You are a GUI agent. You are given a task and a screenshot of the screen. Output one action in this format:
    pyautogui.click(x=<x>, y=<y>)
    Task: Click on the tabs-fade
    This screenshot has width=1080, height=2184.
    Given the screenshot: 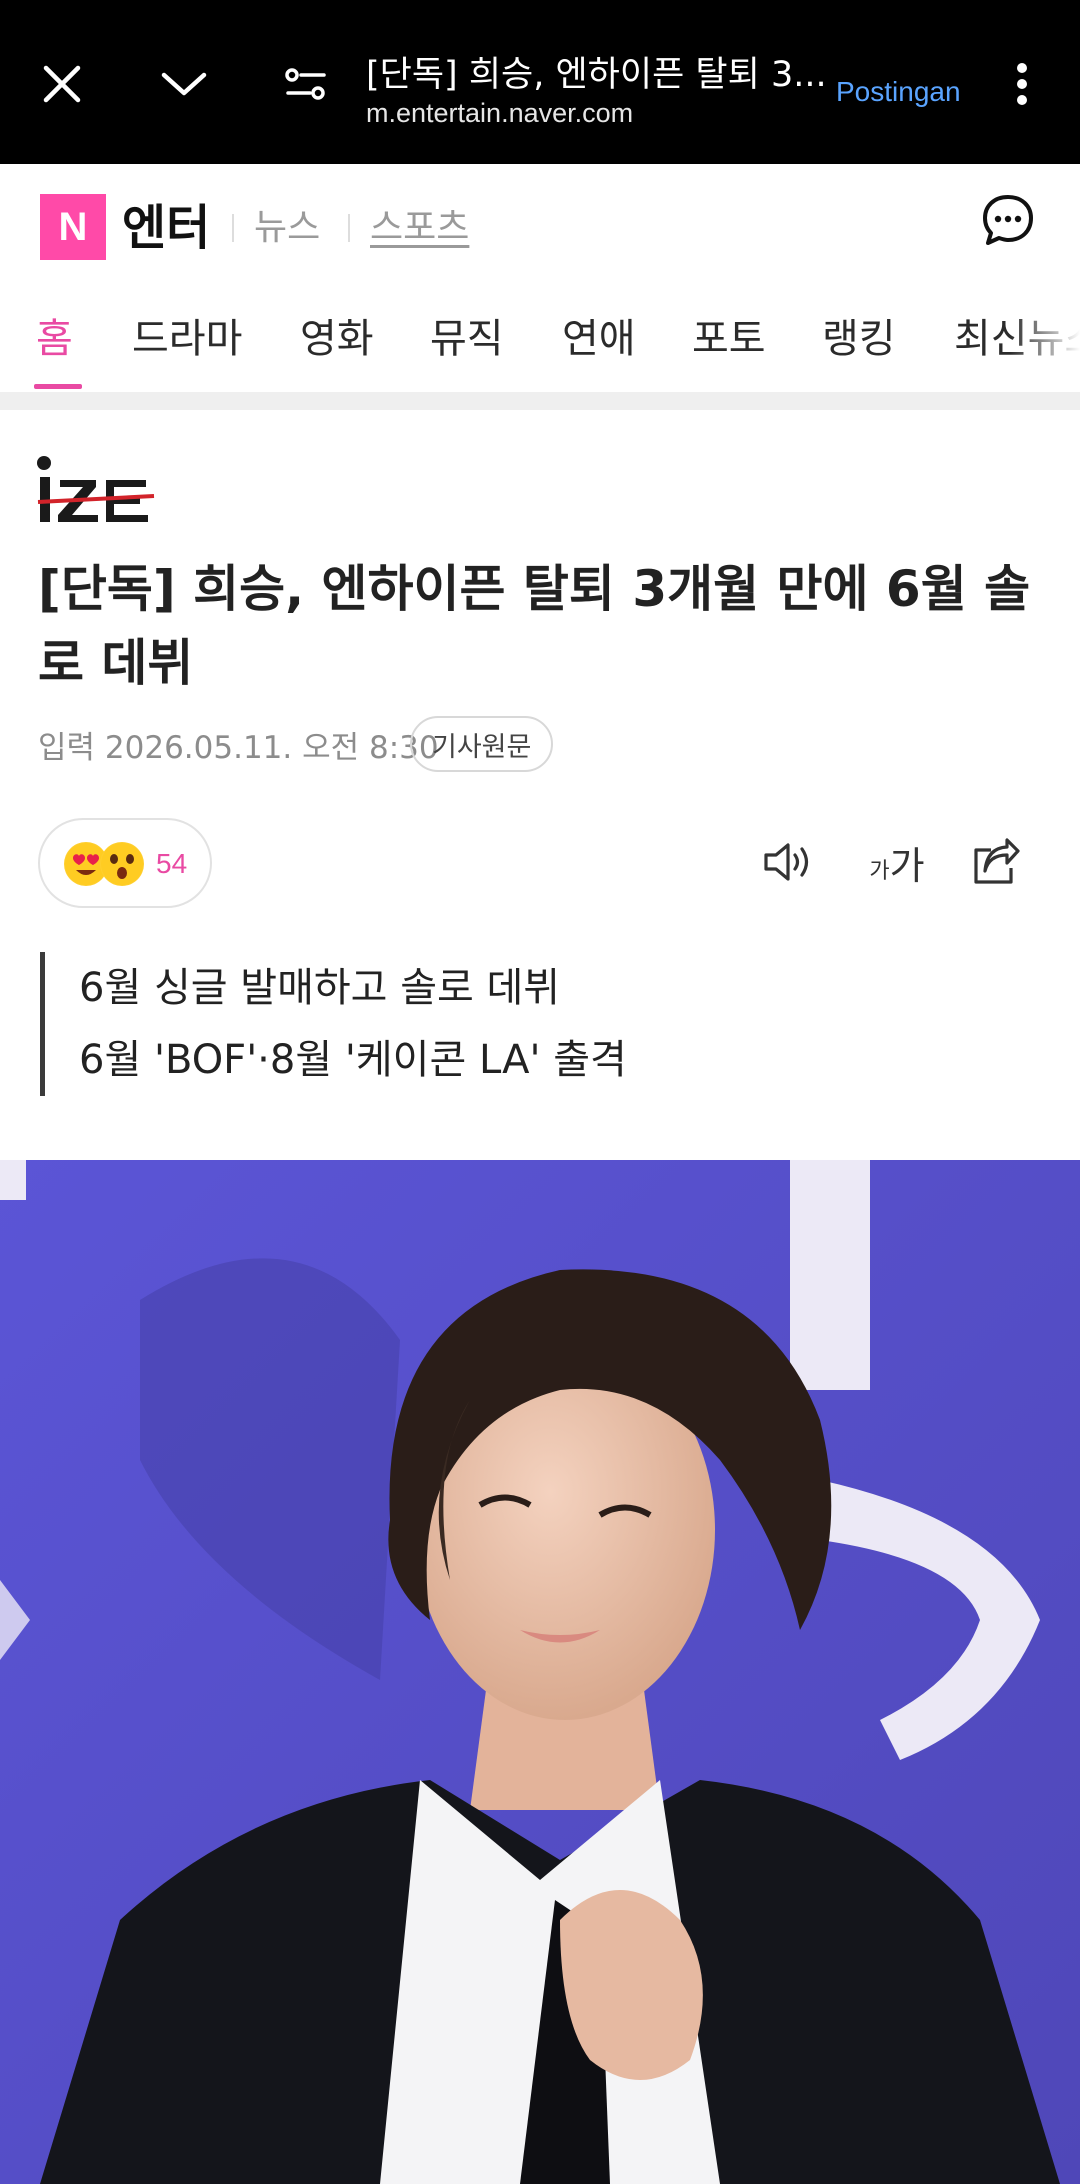 What is the action you would take?
    pyautogui.click(x=1045, y=338)
    